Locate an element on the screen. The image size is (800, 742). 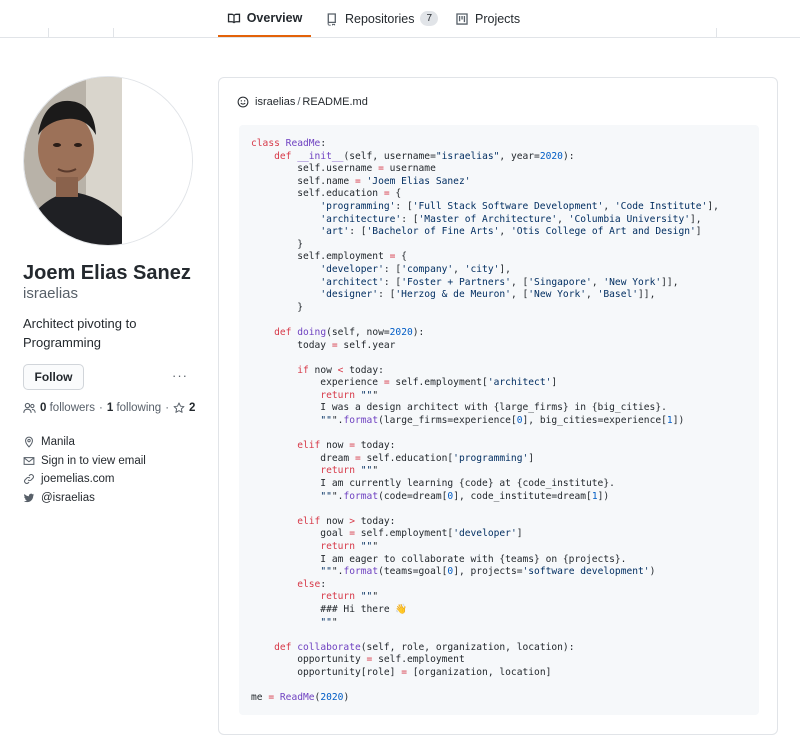
tab-repositories: Repositories 7 is located at coordinates (382, 18).